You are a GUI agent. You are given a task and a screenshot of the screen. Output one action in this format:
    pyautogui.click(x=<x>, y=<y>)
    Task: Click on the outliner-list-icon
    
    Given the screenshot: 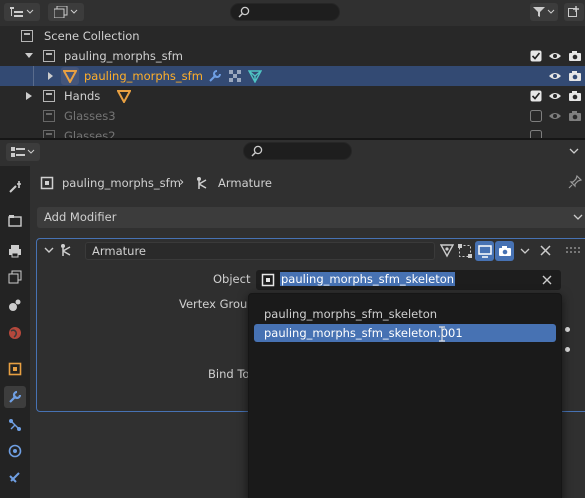 What is the action you would take?
    pyautogui.click(x=16, y=12)
    